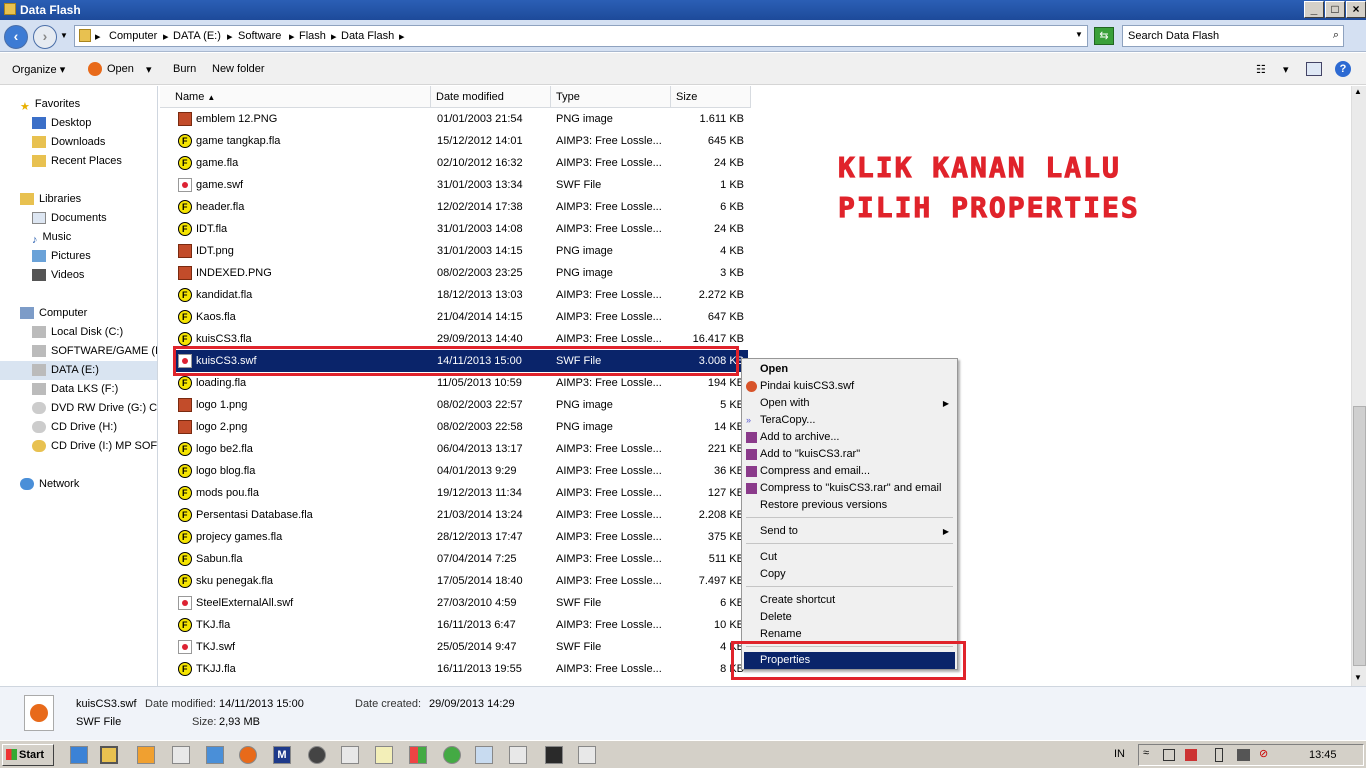 This screenshot has width=1366, height=768. I want to click on recent-pages-dropdown-icon: ▼, so click(64, 35).